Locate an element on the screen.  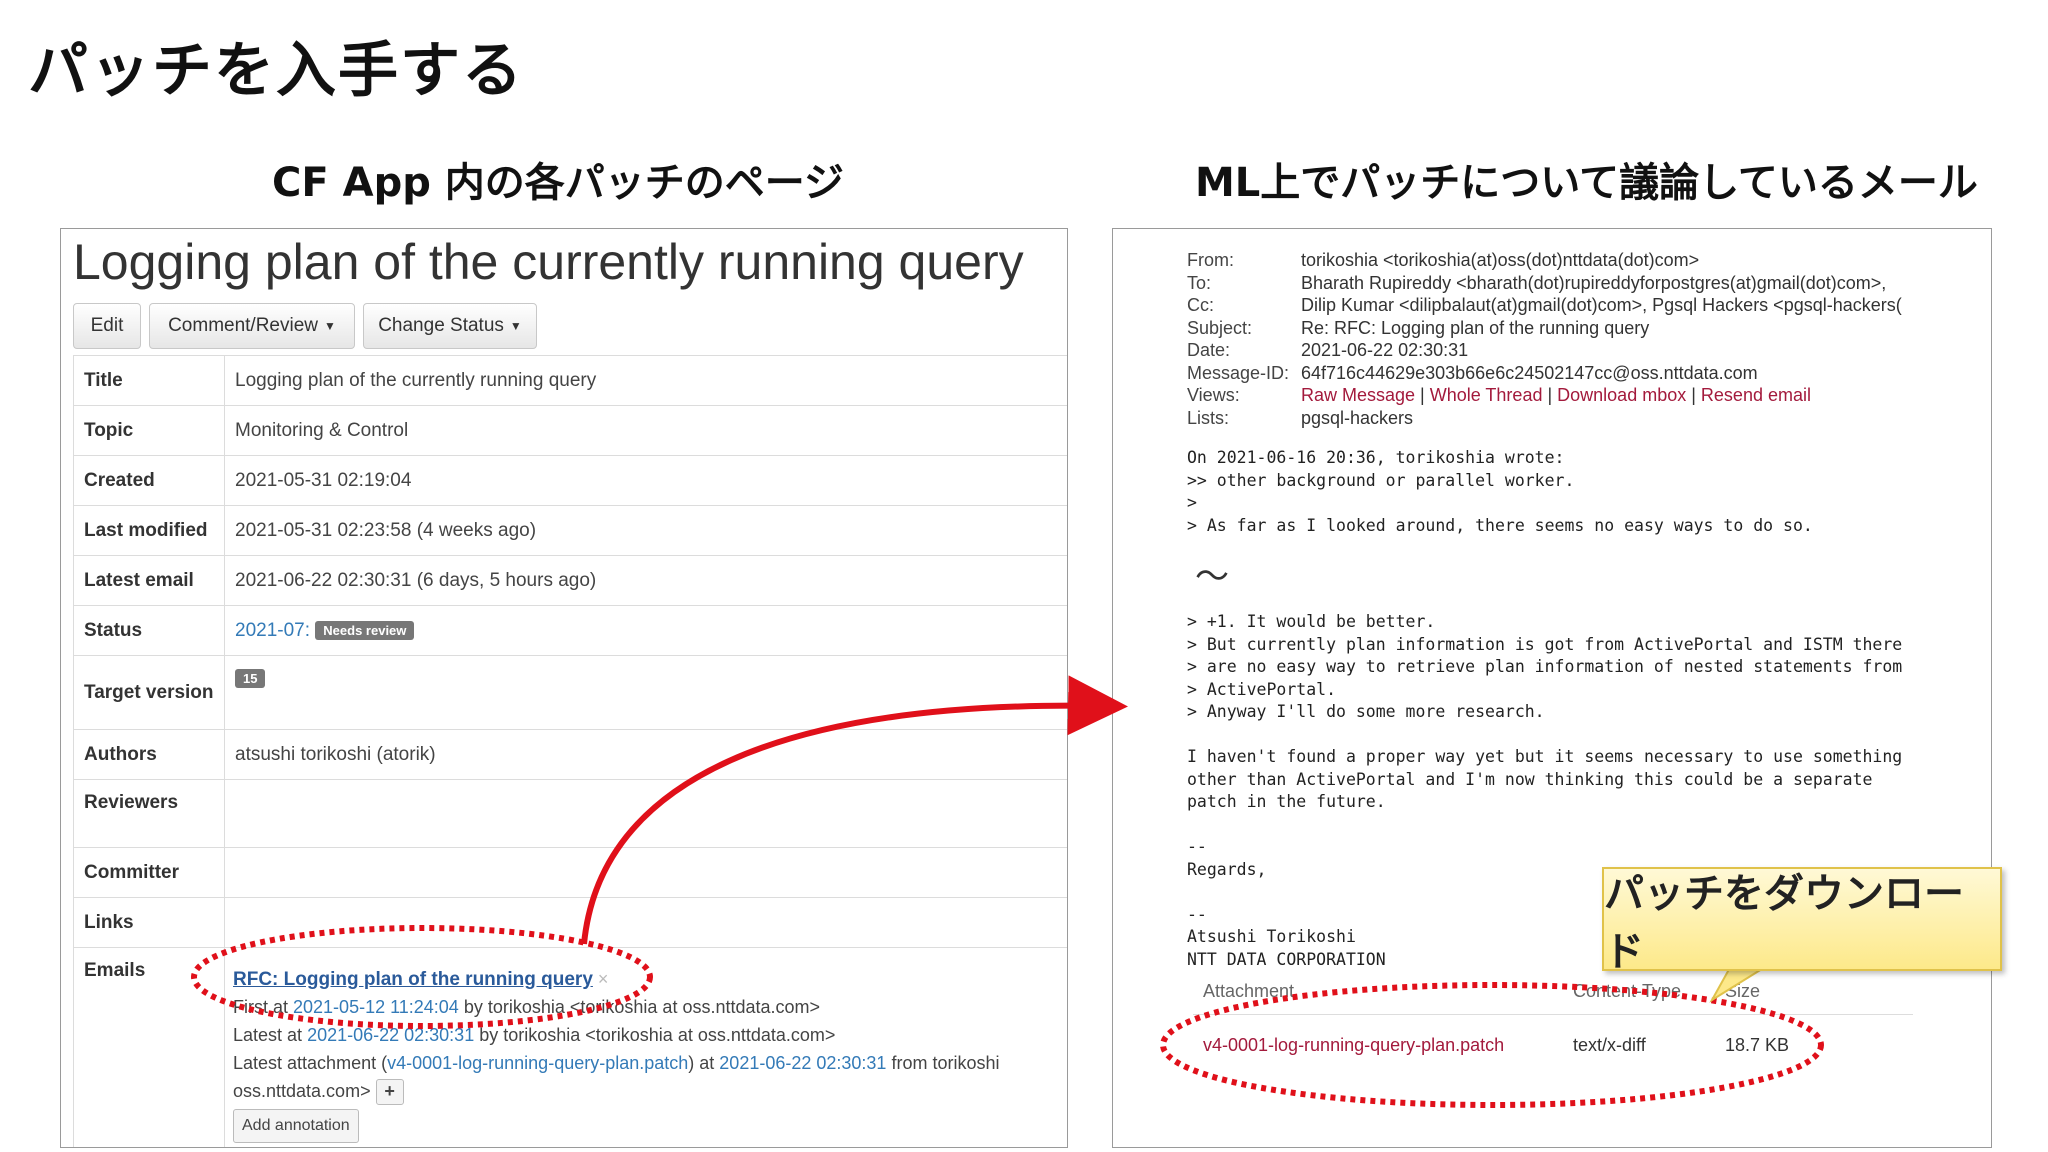
red-arrow is located at coordinates (854, 810).